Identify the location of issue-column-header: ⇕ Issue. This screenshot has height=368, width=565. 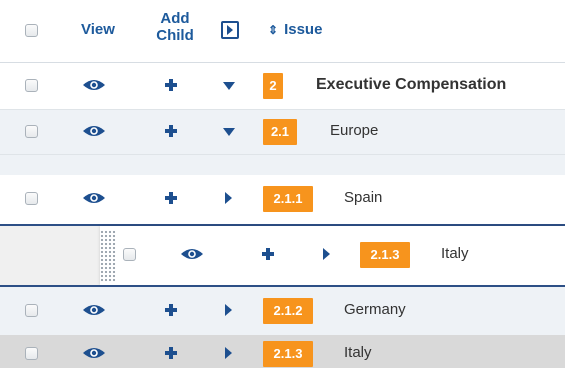
(295, 29).